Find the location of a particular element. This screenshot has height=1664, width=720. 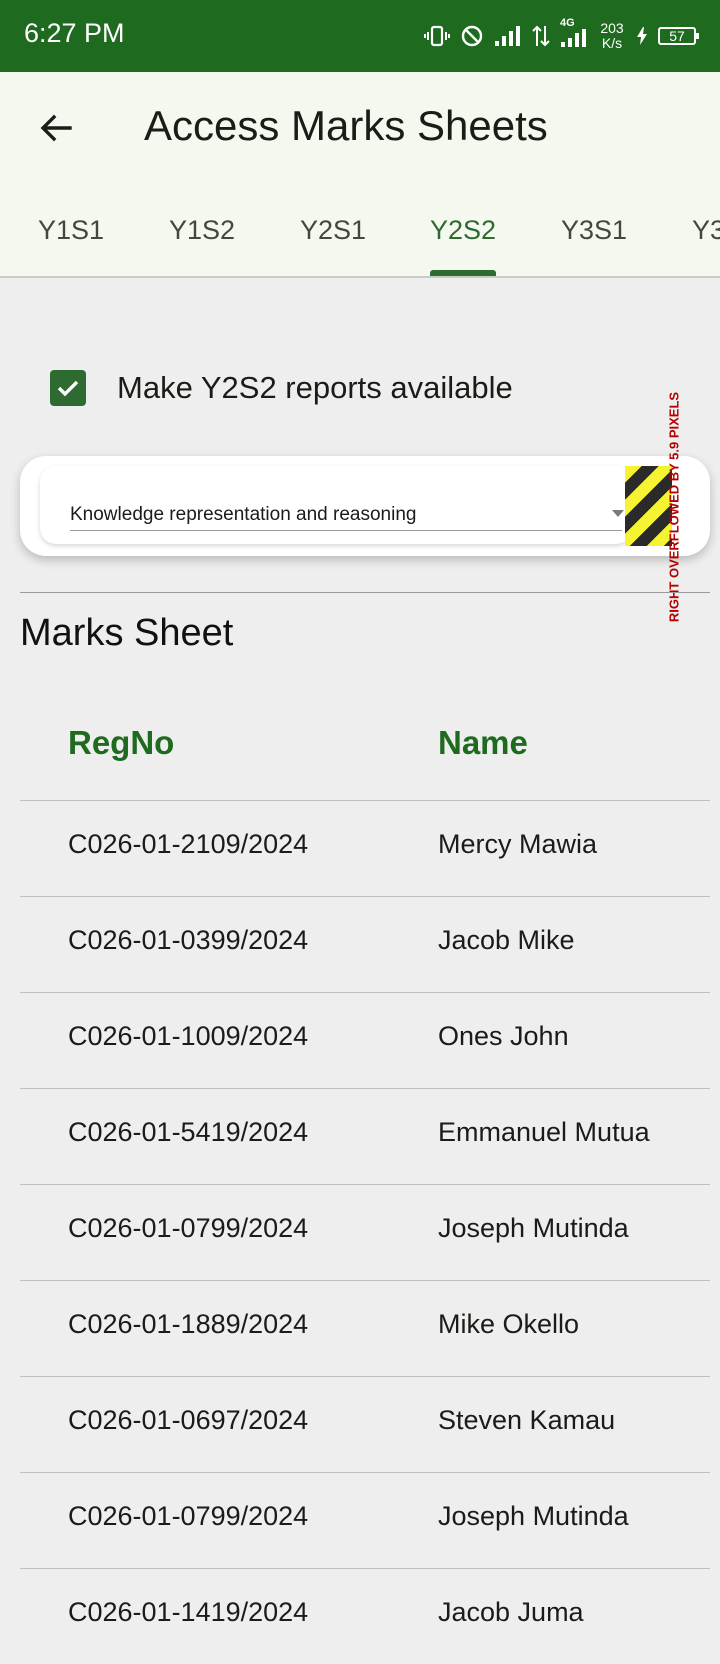

availability-row: Make Y2S2 reports available is located at coordinates (360, 388).